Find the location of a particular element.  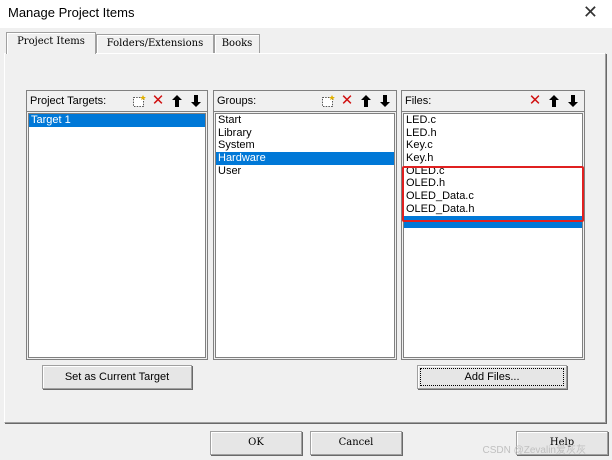

list-item: Target 1 is located at coordinates (117, 120).